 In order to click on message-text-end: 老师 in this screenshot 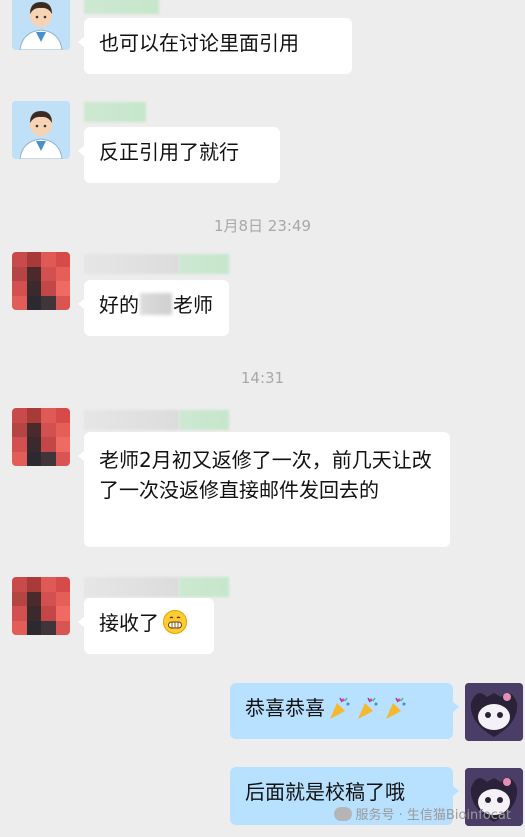, I will do `click(193, 305)`.